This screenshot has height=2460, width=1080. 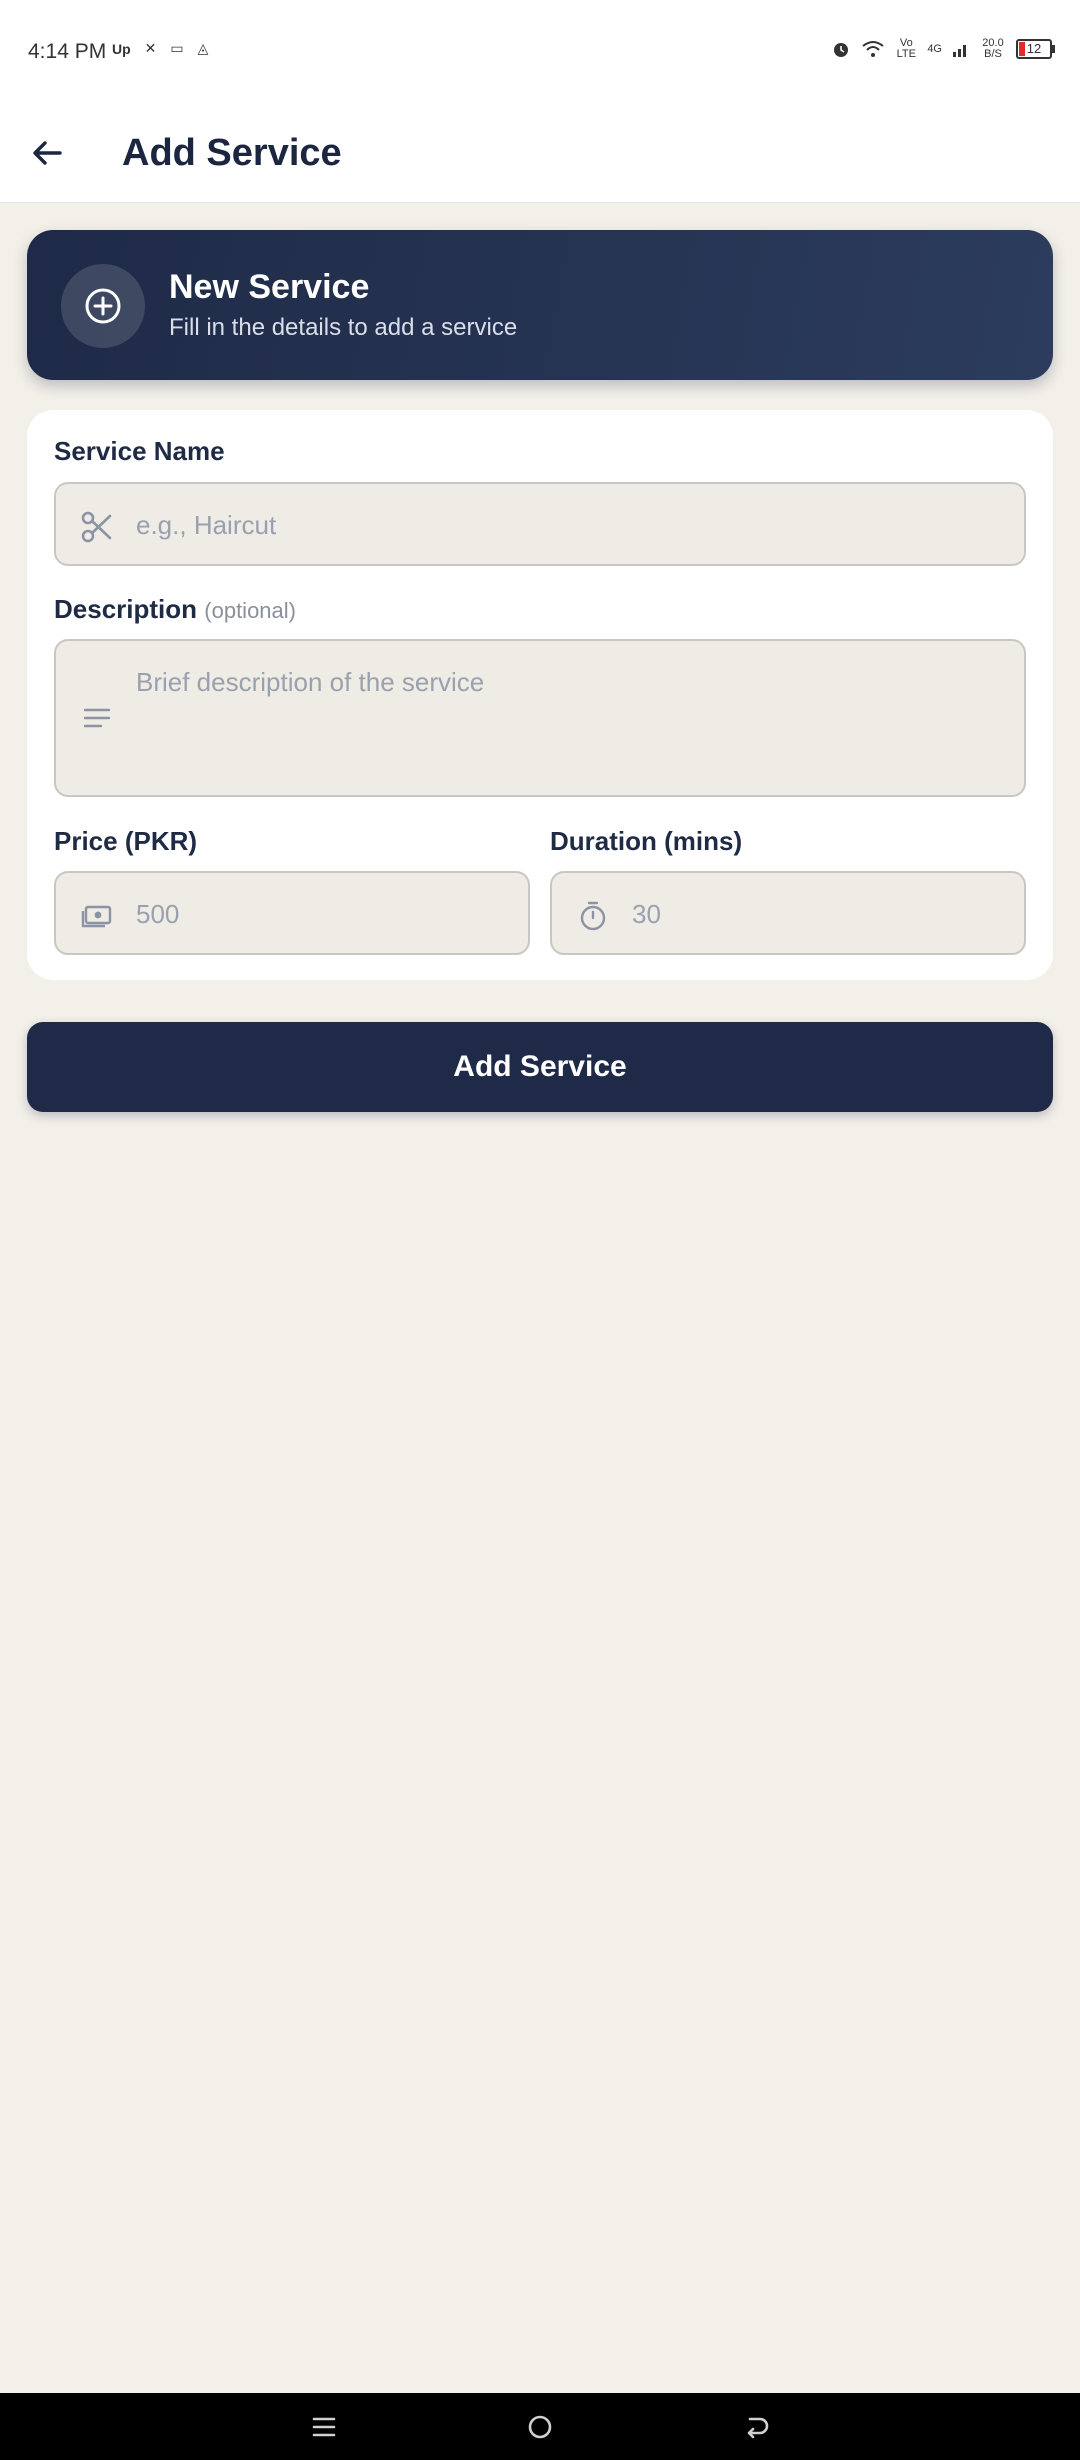 What do you see at coordinates (646, 841) in the screenshot?
I see `duration-label: Duration (mins)` at bounding box center [646, 841].